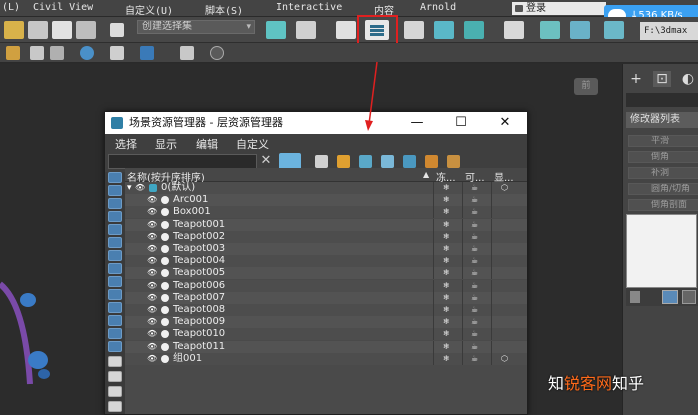  Describe the element at coordinates (326, 212) in the screenshot. I see `layer-tree-row: 👁 Box001 ❄ ☕` at that location.